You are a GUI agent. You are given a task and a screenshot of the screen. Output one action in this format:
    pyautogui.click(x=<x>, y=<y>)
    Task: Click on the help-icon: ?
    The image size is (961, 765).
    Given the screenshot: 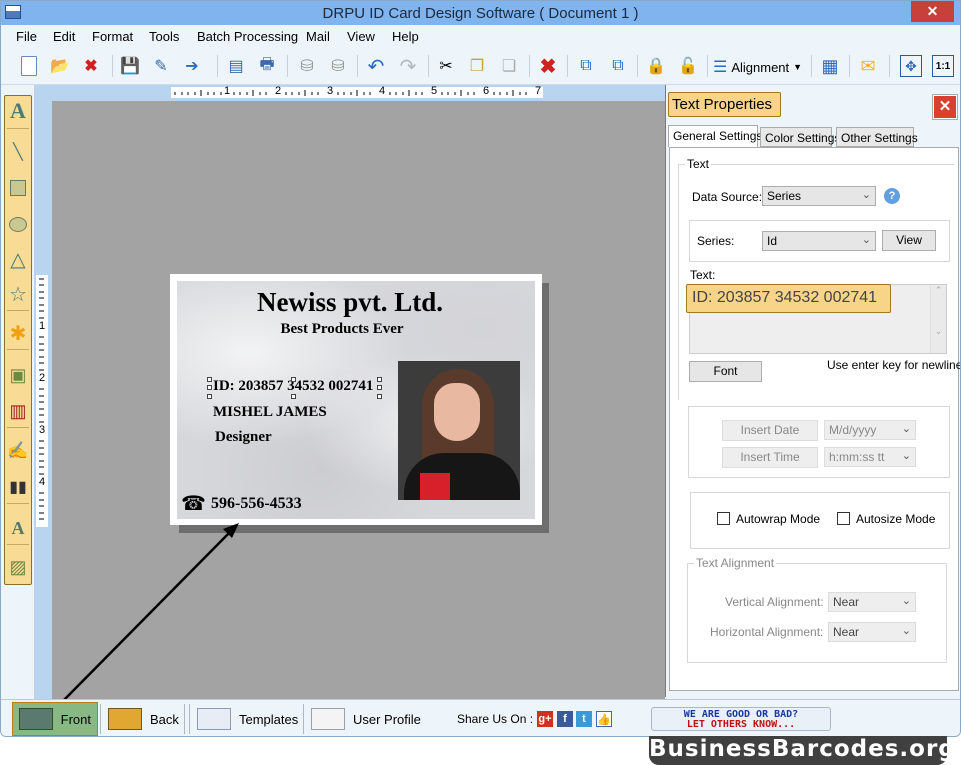 What is the action you would take?
    pyautogui.click(x=892, y=196)
    